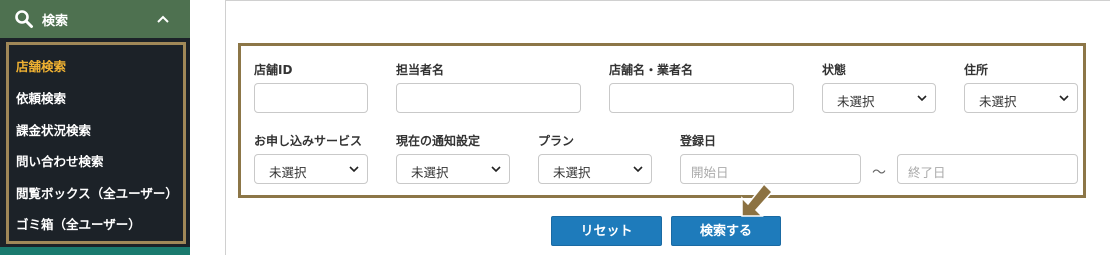  Describe the element at coordinates (488, 98) in the screenshot. I see `staff-name-input` at that location.